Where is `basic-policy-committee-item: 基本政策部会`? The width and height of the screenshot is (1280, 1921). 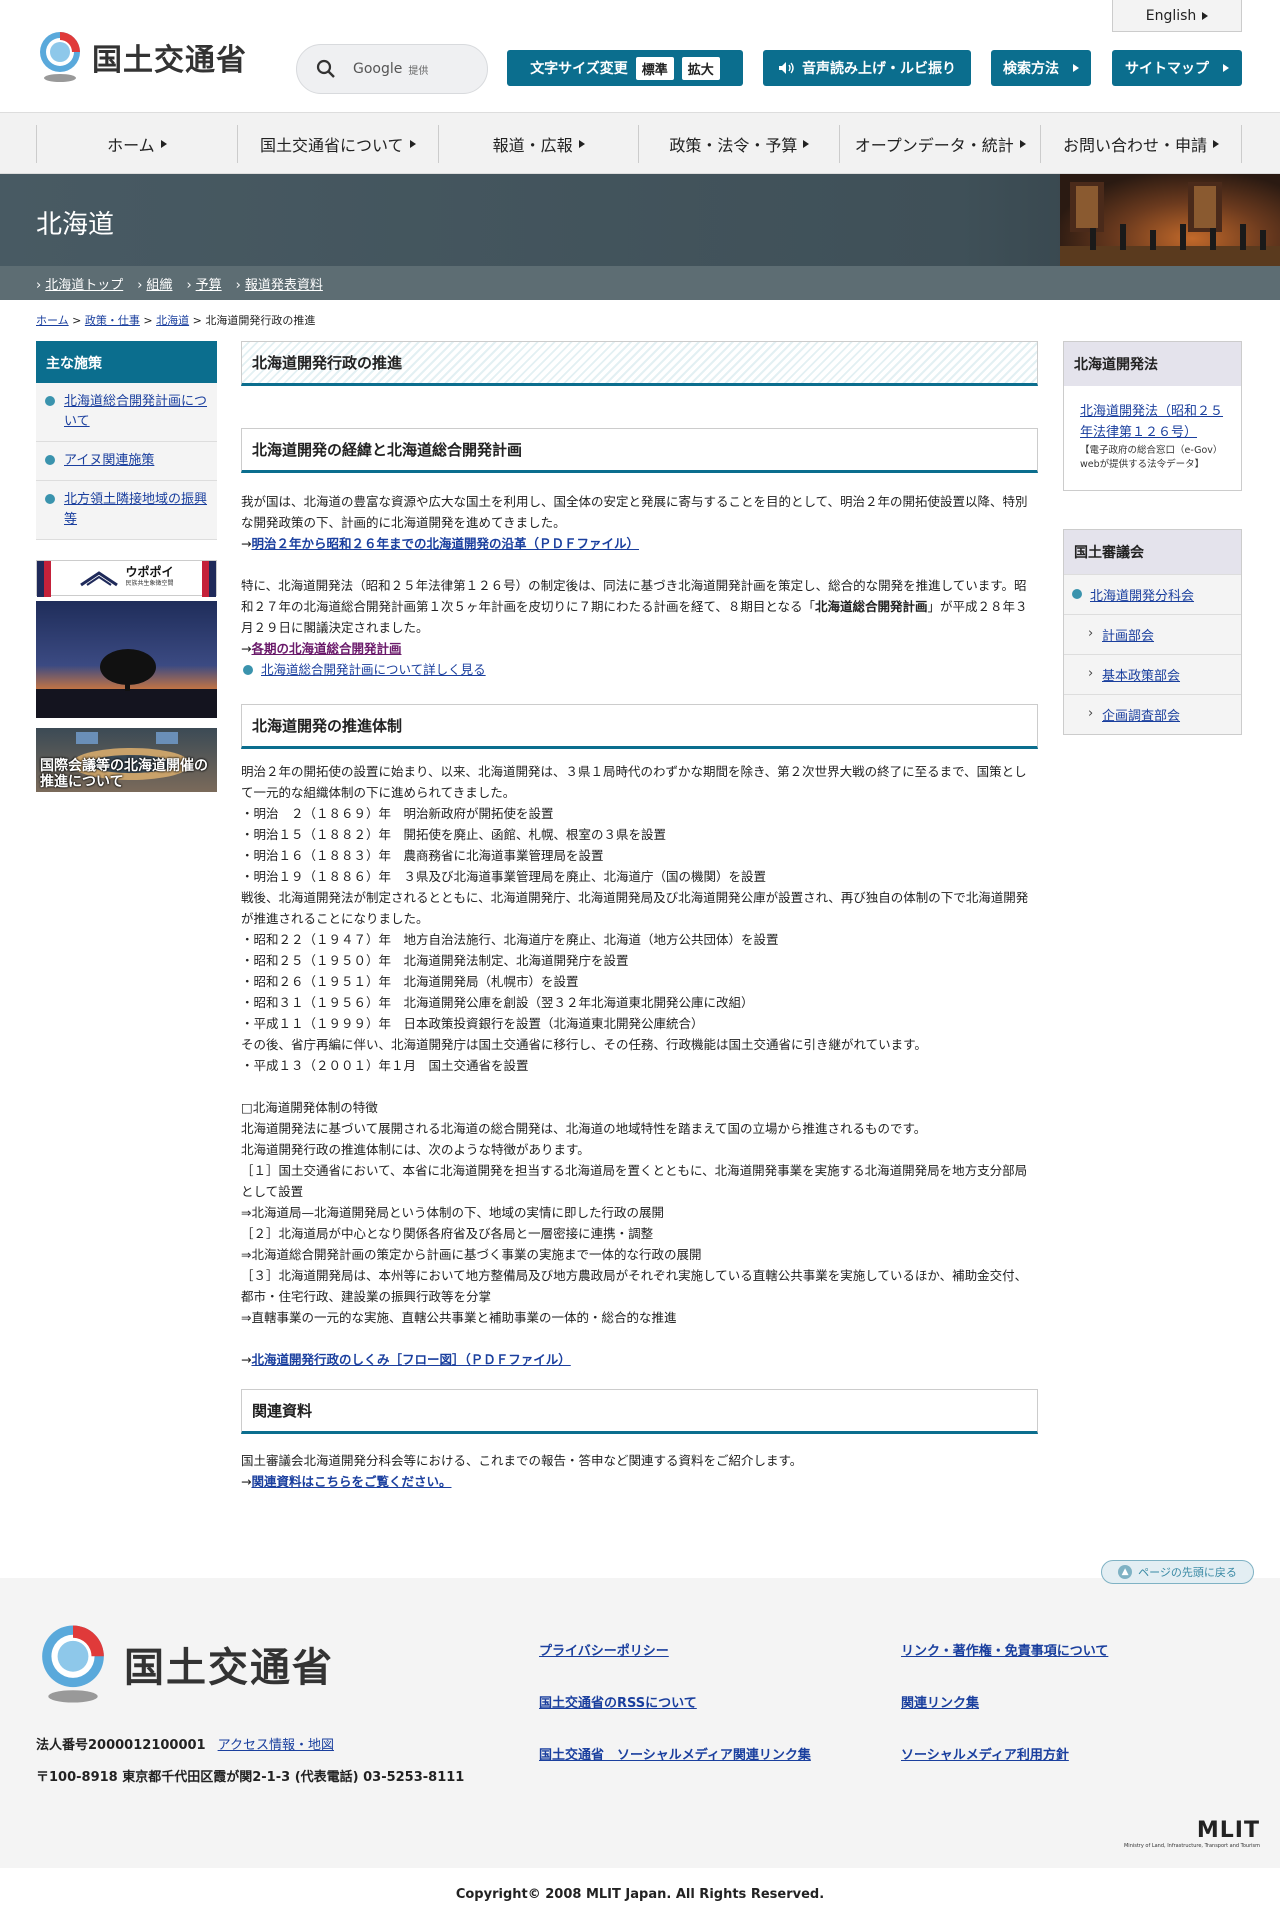
basic-policy-committee-item: 基本政策部会 is located at coordinates (1152, 674).